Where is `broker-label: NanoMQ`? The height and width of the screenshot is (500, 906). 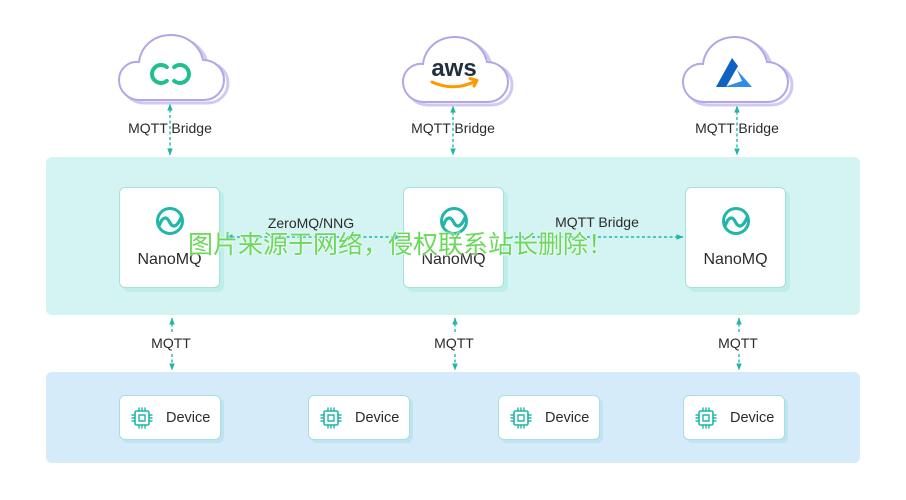
broker-label: NanoMQ is located at coordinates (735, 259).